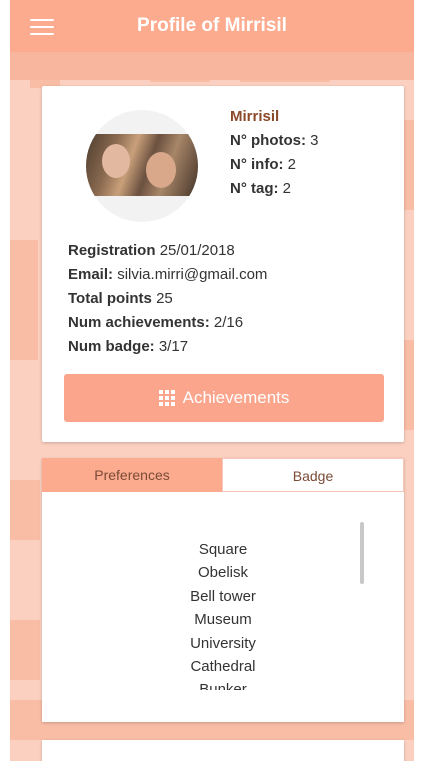 The image size is (426, 761). What do you see at coordinates (110, 298) in the screenshot?
I see `points-label: Total points` at bounding box center [110, 298].